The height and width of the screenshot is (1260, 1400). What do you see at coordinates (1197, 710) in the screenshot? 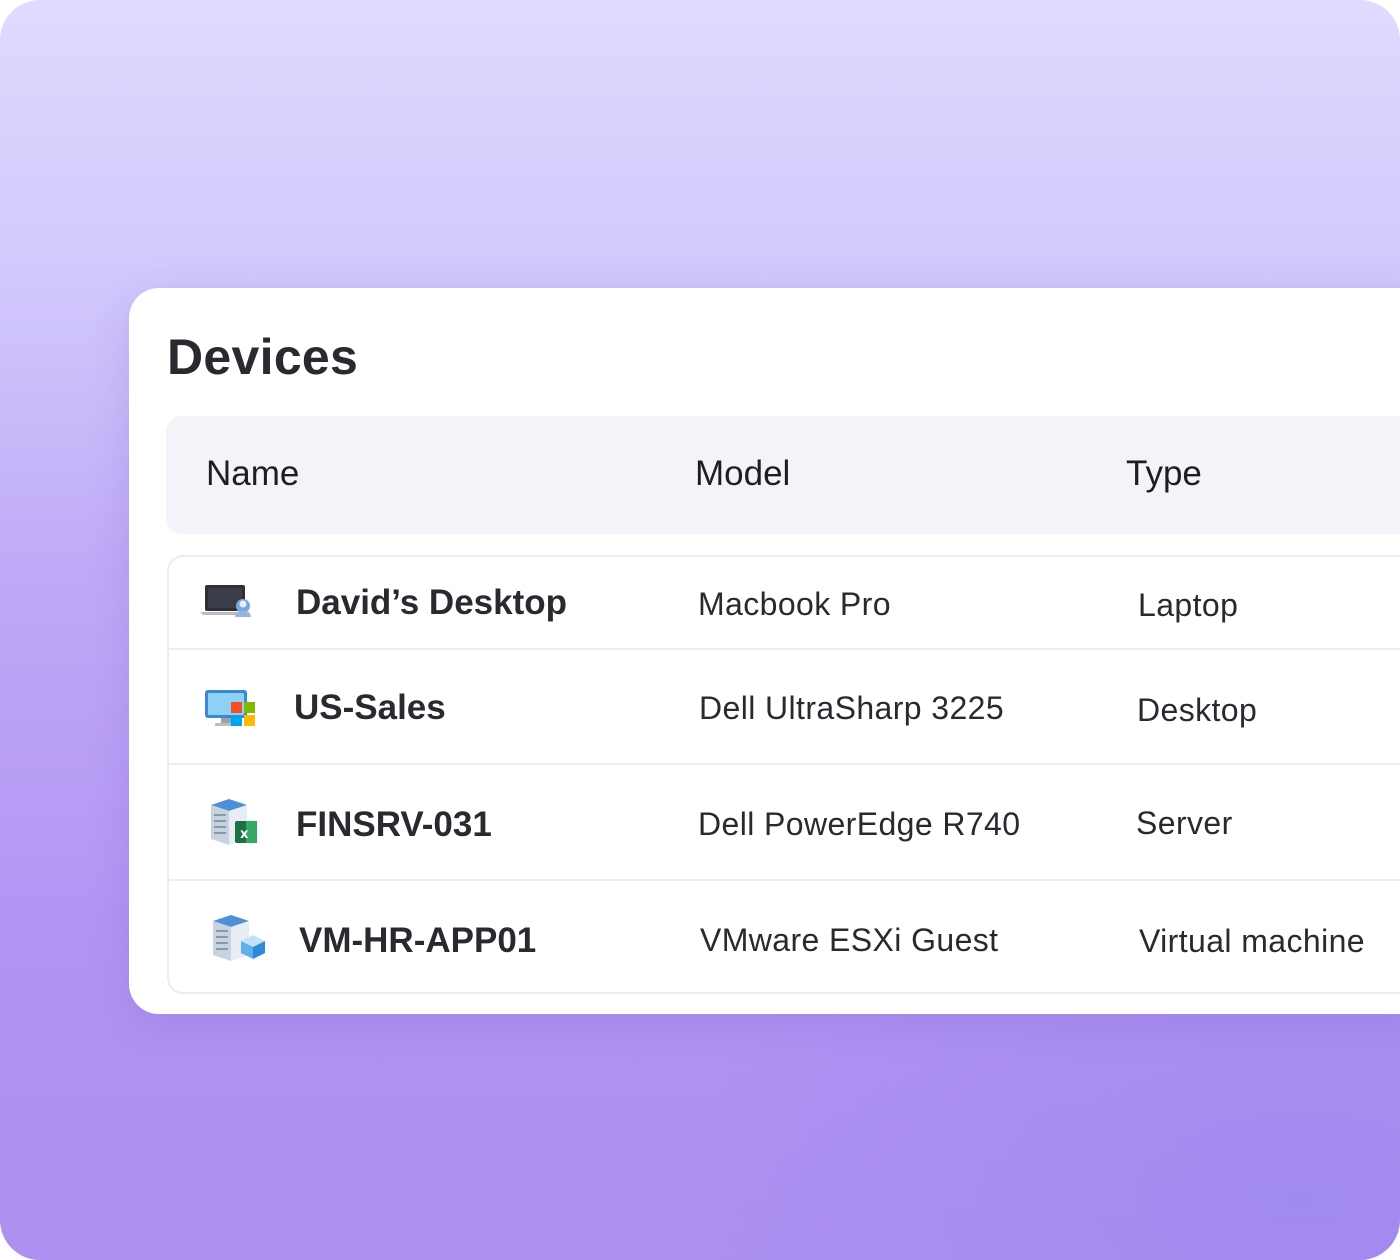
I see `device-type: Desktop` at bounding box center [1197, 710].